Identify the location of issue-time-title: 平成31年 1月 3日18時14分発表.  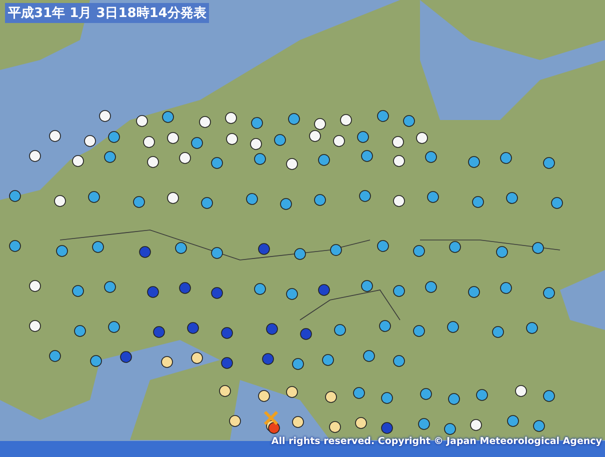
(107, 13).